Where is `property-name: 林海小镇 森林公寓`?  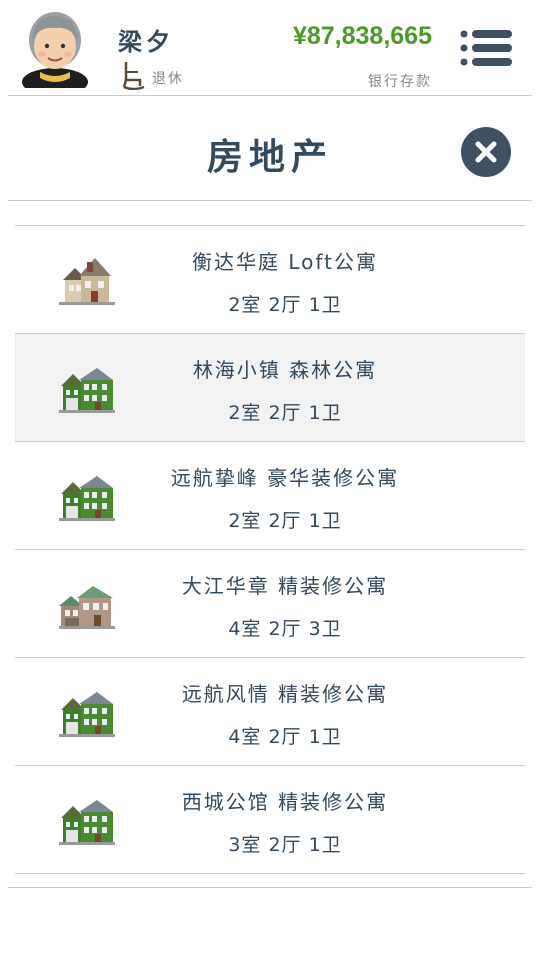
property-name: 林海小镇 森林公寓 is located at coordinates (285, 370).